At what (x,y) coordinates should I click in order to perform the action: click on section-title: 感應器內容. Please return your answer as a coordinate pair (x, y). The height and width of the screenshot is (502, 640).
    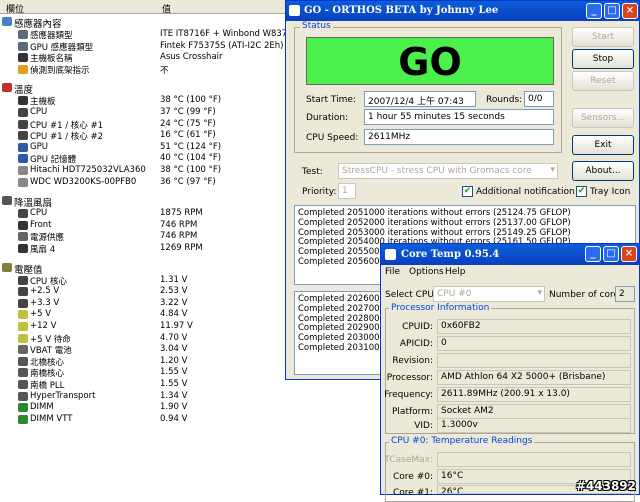
    Looking at the image, I should click on (38, 24).